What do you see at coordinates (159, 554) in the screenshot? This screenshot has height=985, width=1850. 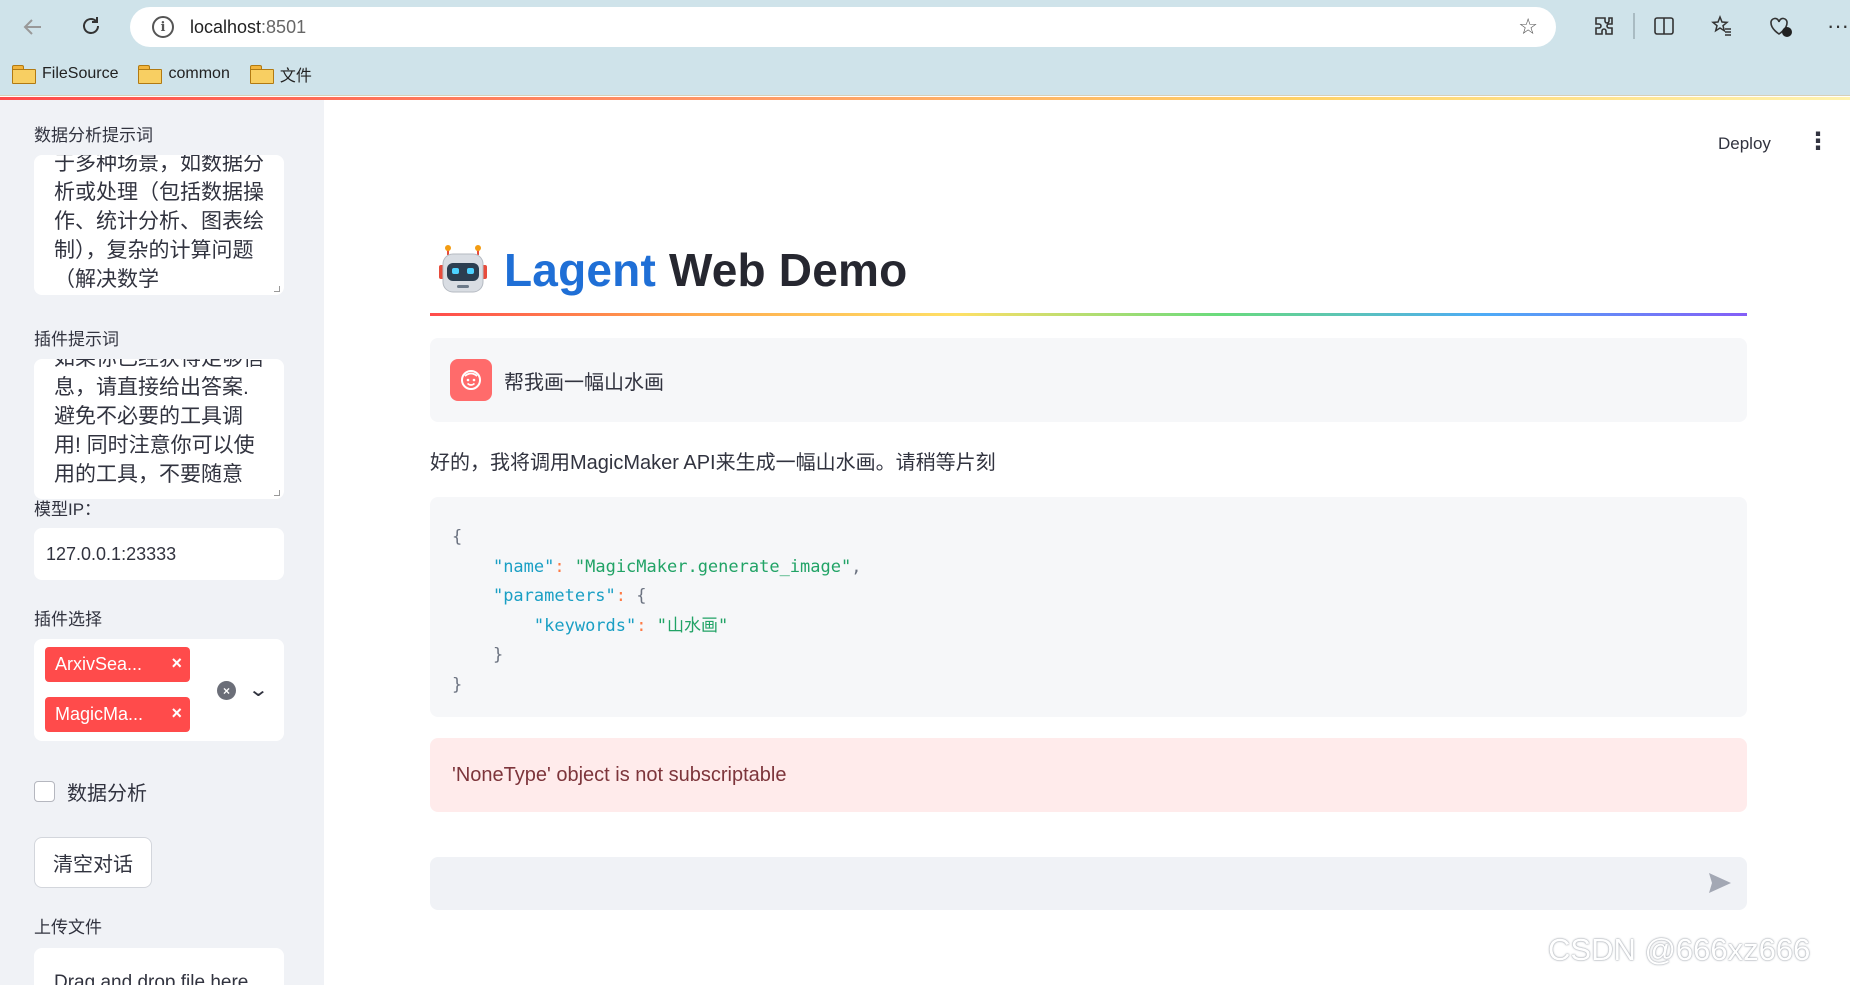 I see `model-ip-input: 127.0.0.1:23333` at bounding box center [159, 554].